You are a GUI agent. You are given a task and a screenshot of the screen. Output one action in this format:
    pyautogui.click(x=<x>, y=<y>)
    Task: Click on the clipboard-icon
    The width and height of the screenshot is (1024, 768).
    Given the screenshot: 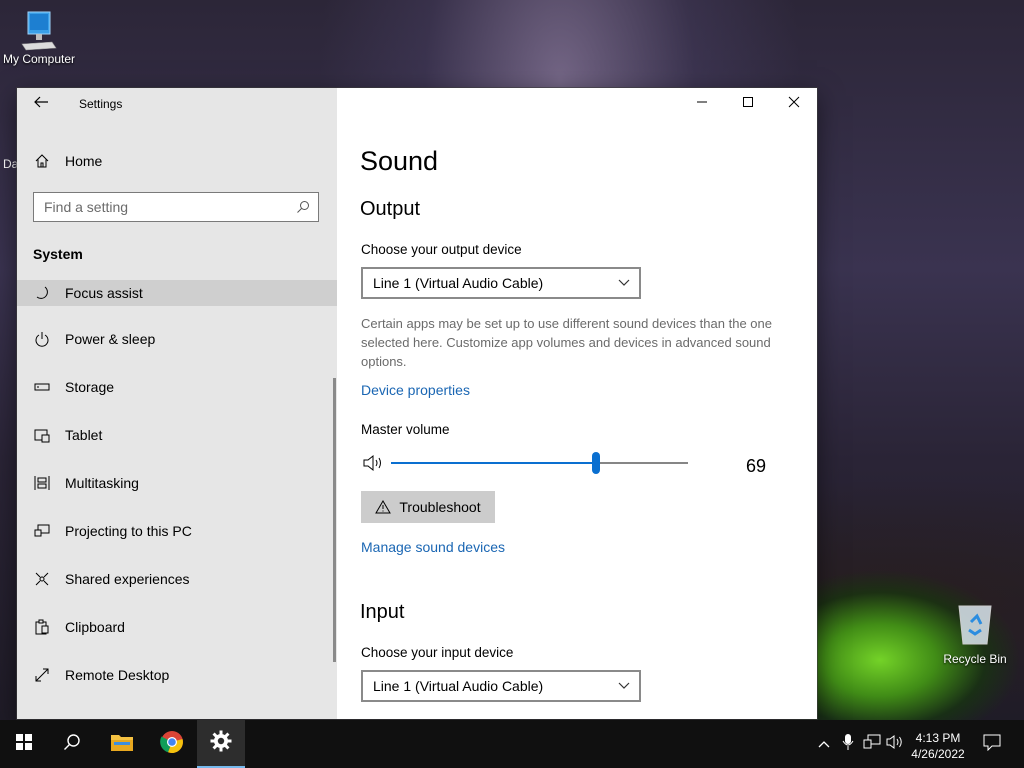 What is the action you would take?
    pyautogui.click(x=42, y=627)
    